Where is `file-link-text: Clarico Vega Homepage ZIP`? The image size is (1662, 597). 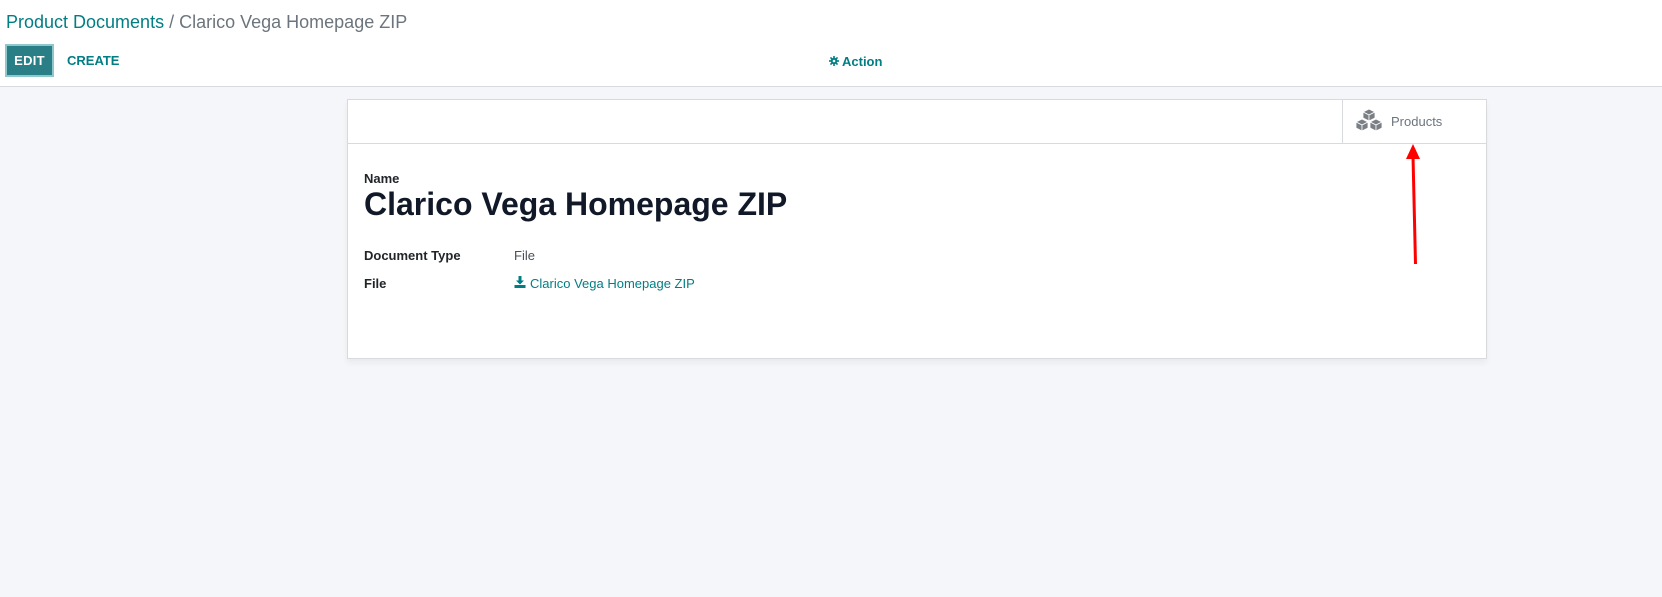
file-link-text: Clarico Vega Homepage ZIP is located at coordinates (612, 283).